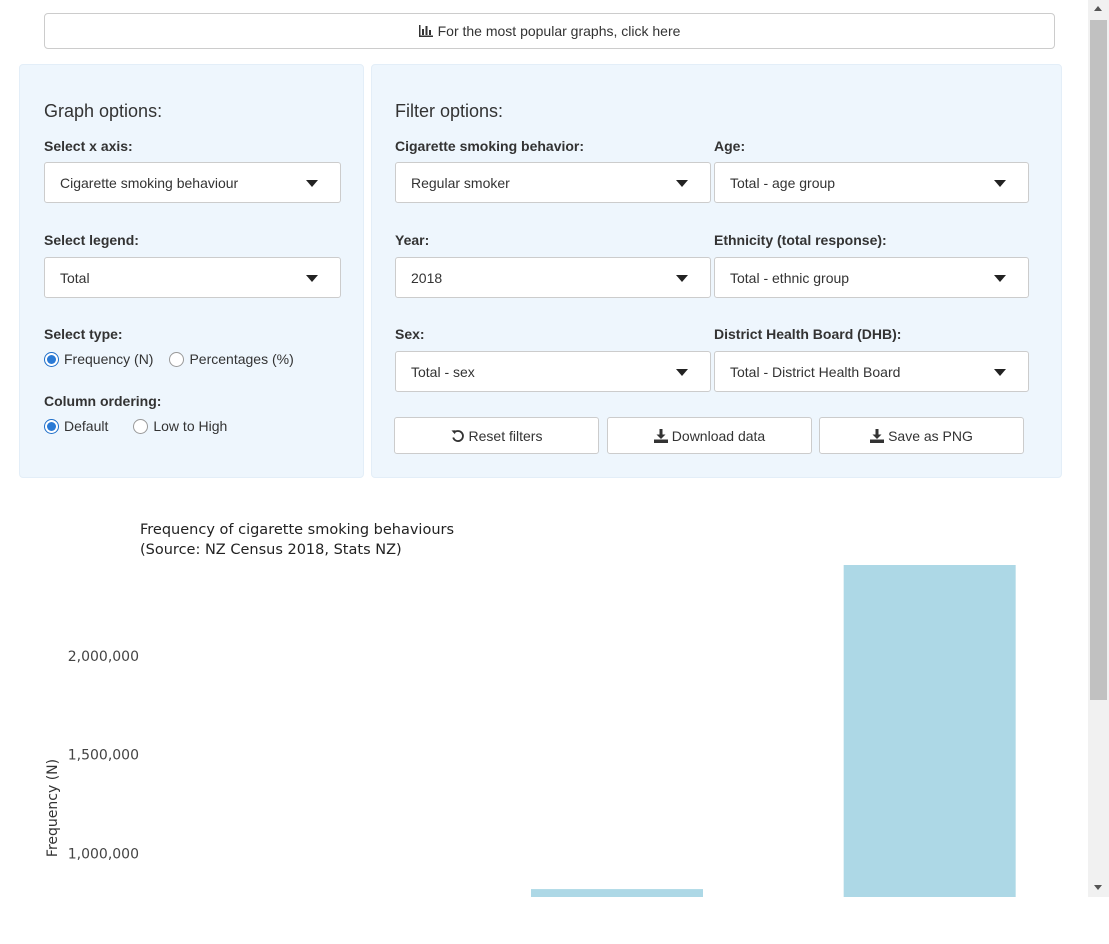 The height and width of the screenshot is (944, 1109). I want to click on ordering-radio-group: Default Low to High, so click(143, 426).